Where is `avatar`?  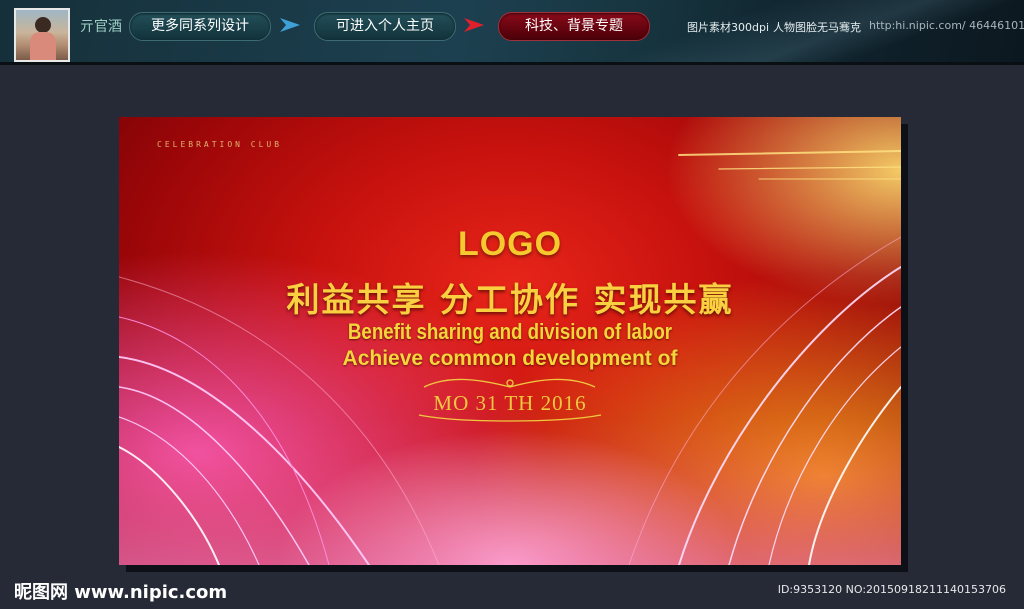 avatar is located at coordinates (42, 35).